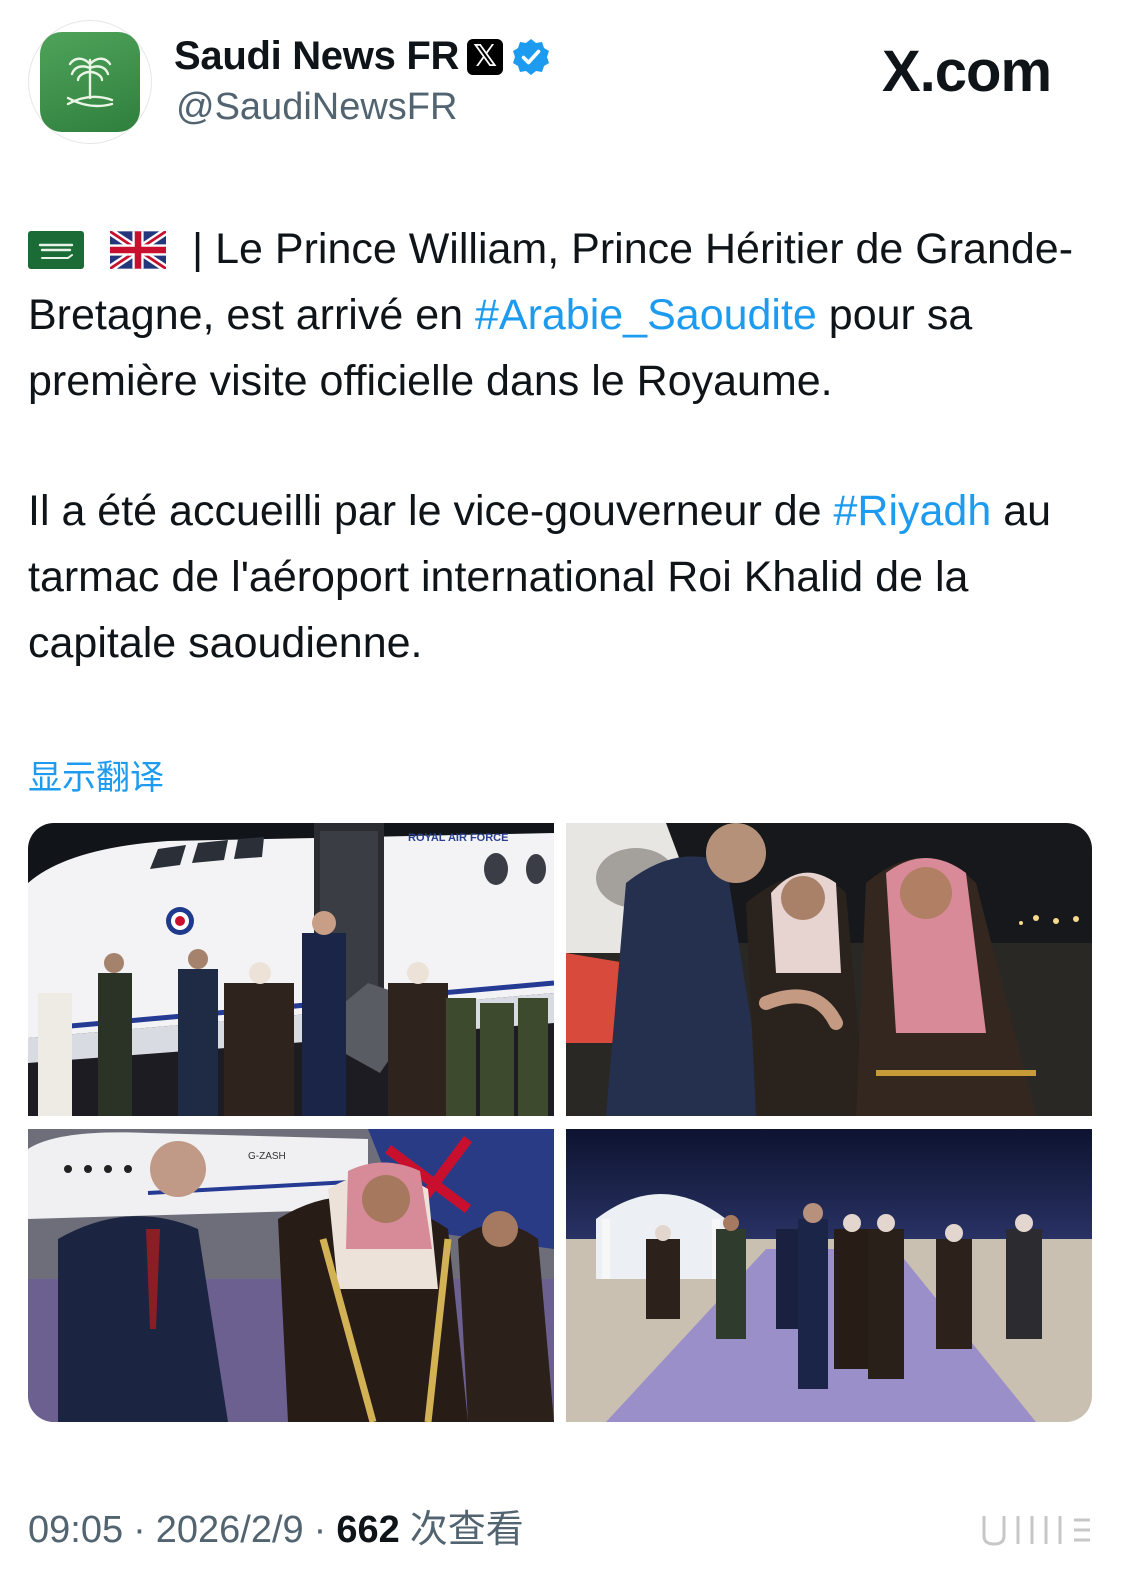 This screenshot has height=1576, width=1125. I want to click on tweet-time: 09:05, so click(75, 1530).